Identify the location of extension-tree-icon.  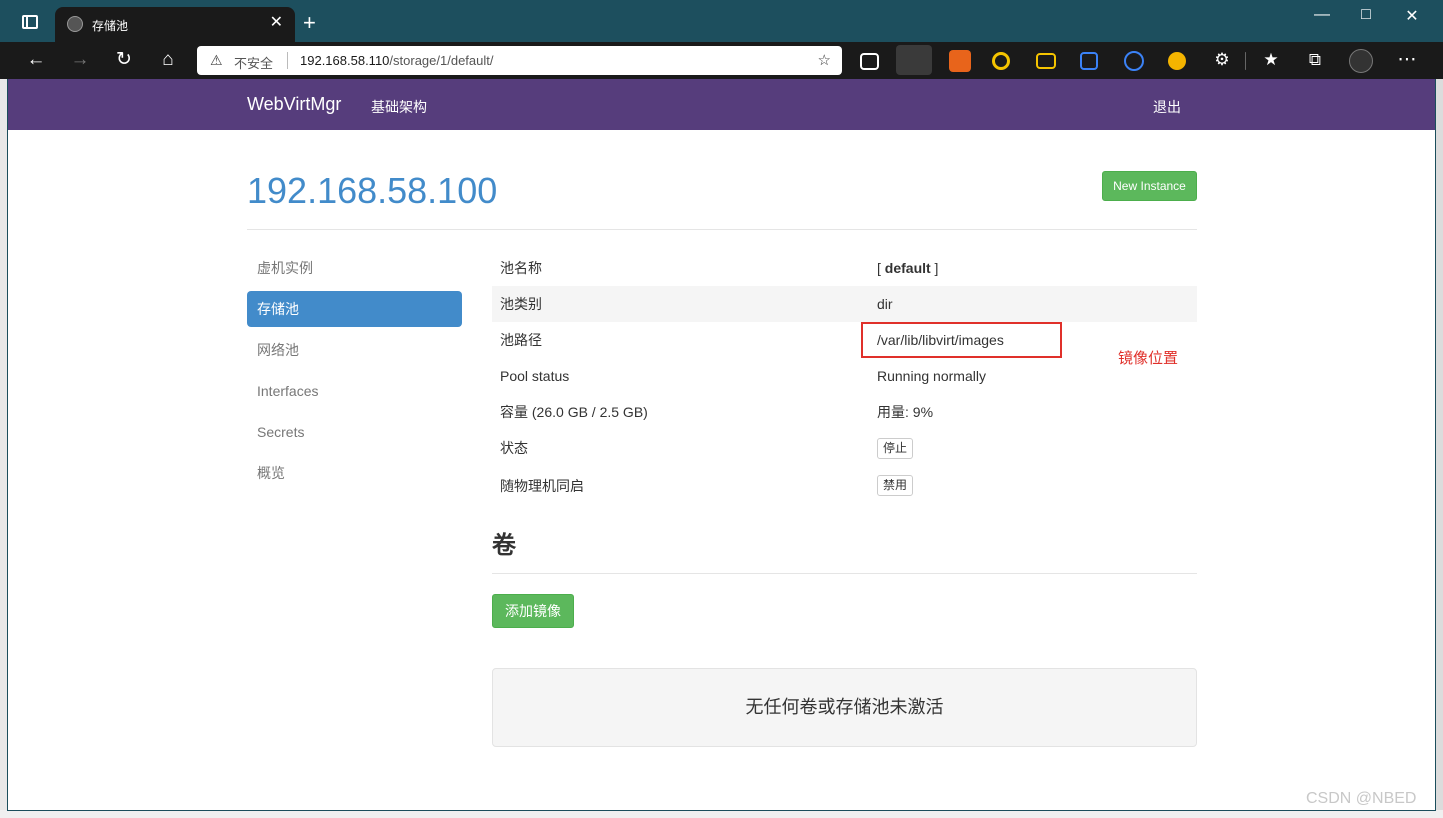
(914, 60).